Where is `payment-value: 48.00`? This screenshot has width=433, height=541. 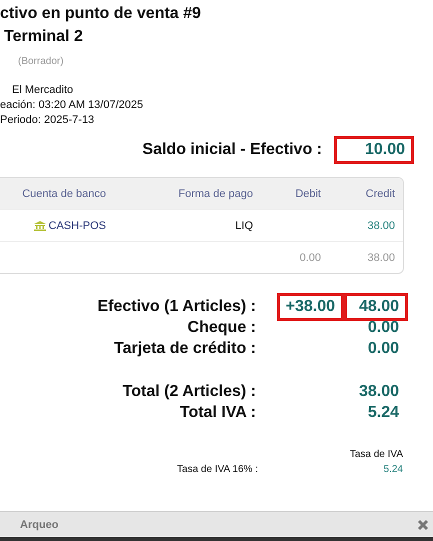 payment-value: 48.00 is located at coordinates (376, 306).